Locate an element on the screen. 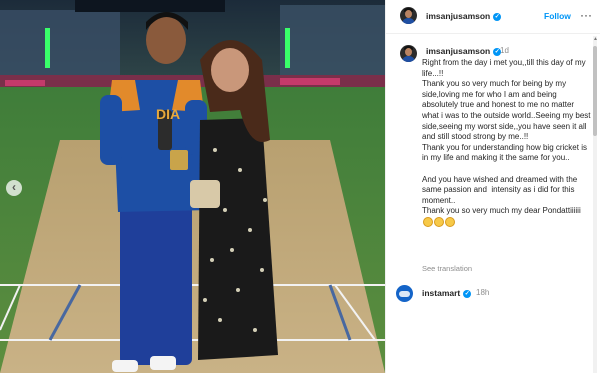 The width and height of the screenshot is (600, 373). scrollbar: ▲ is located at coordinates (595, 204).